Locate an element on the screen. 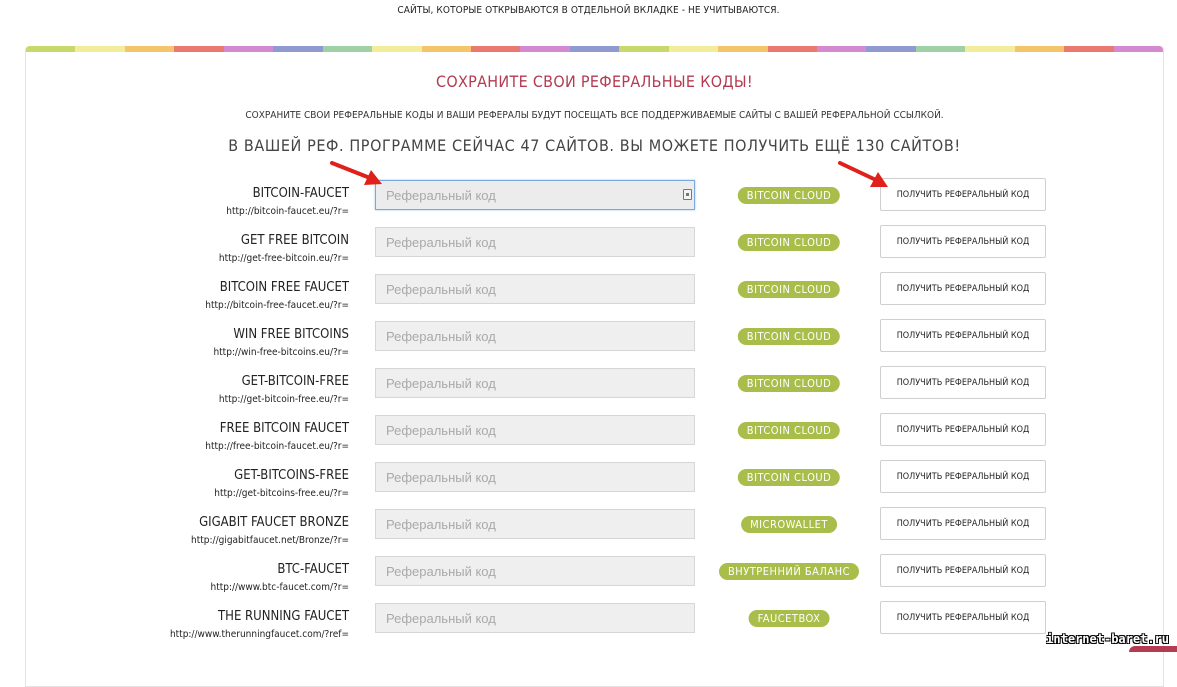  site-name: GET-BITCOIN-FREE is located at coordinates (295, 381).